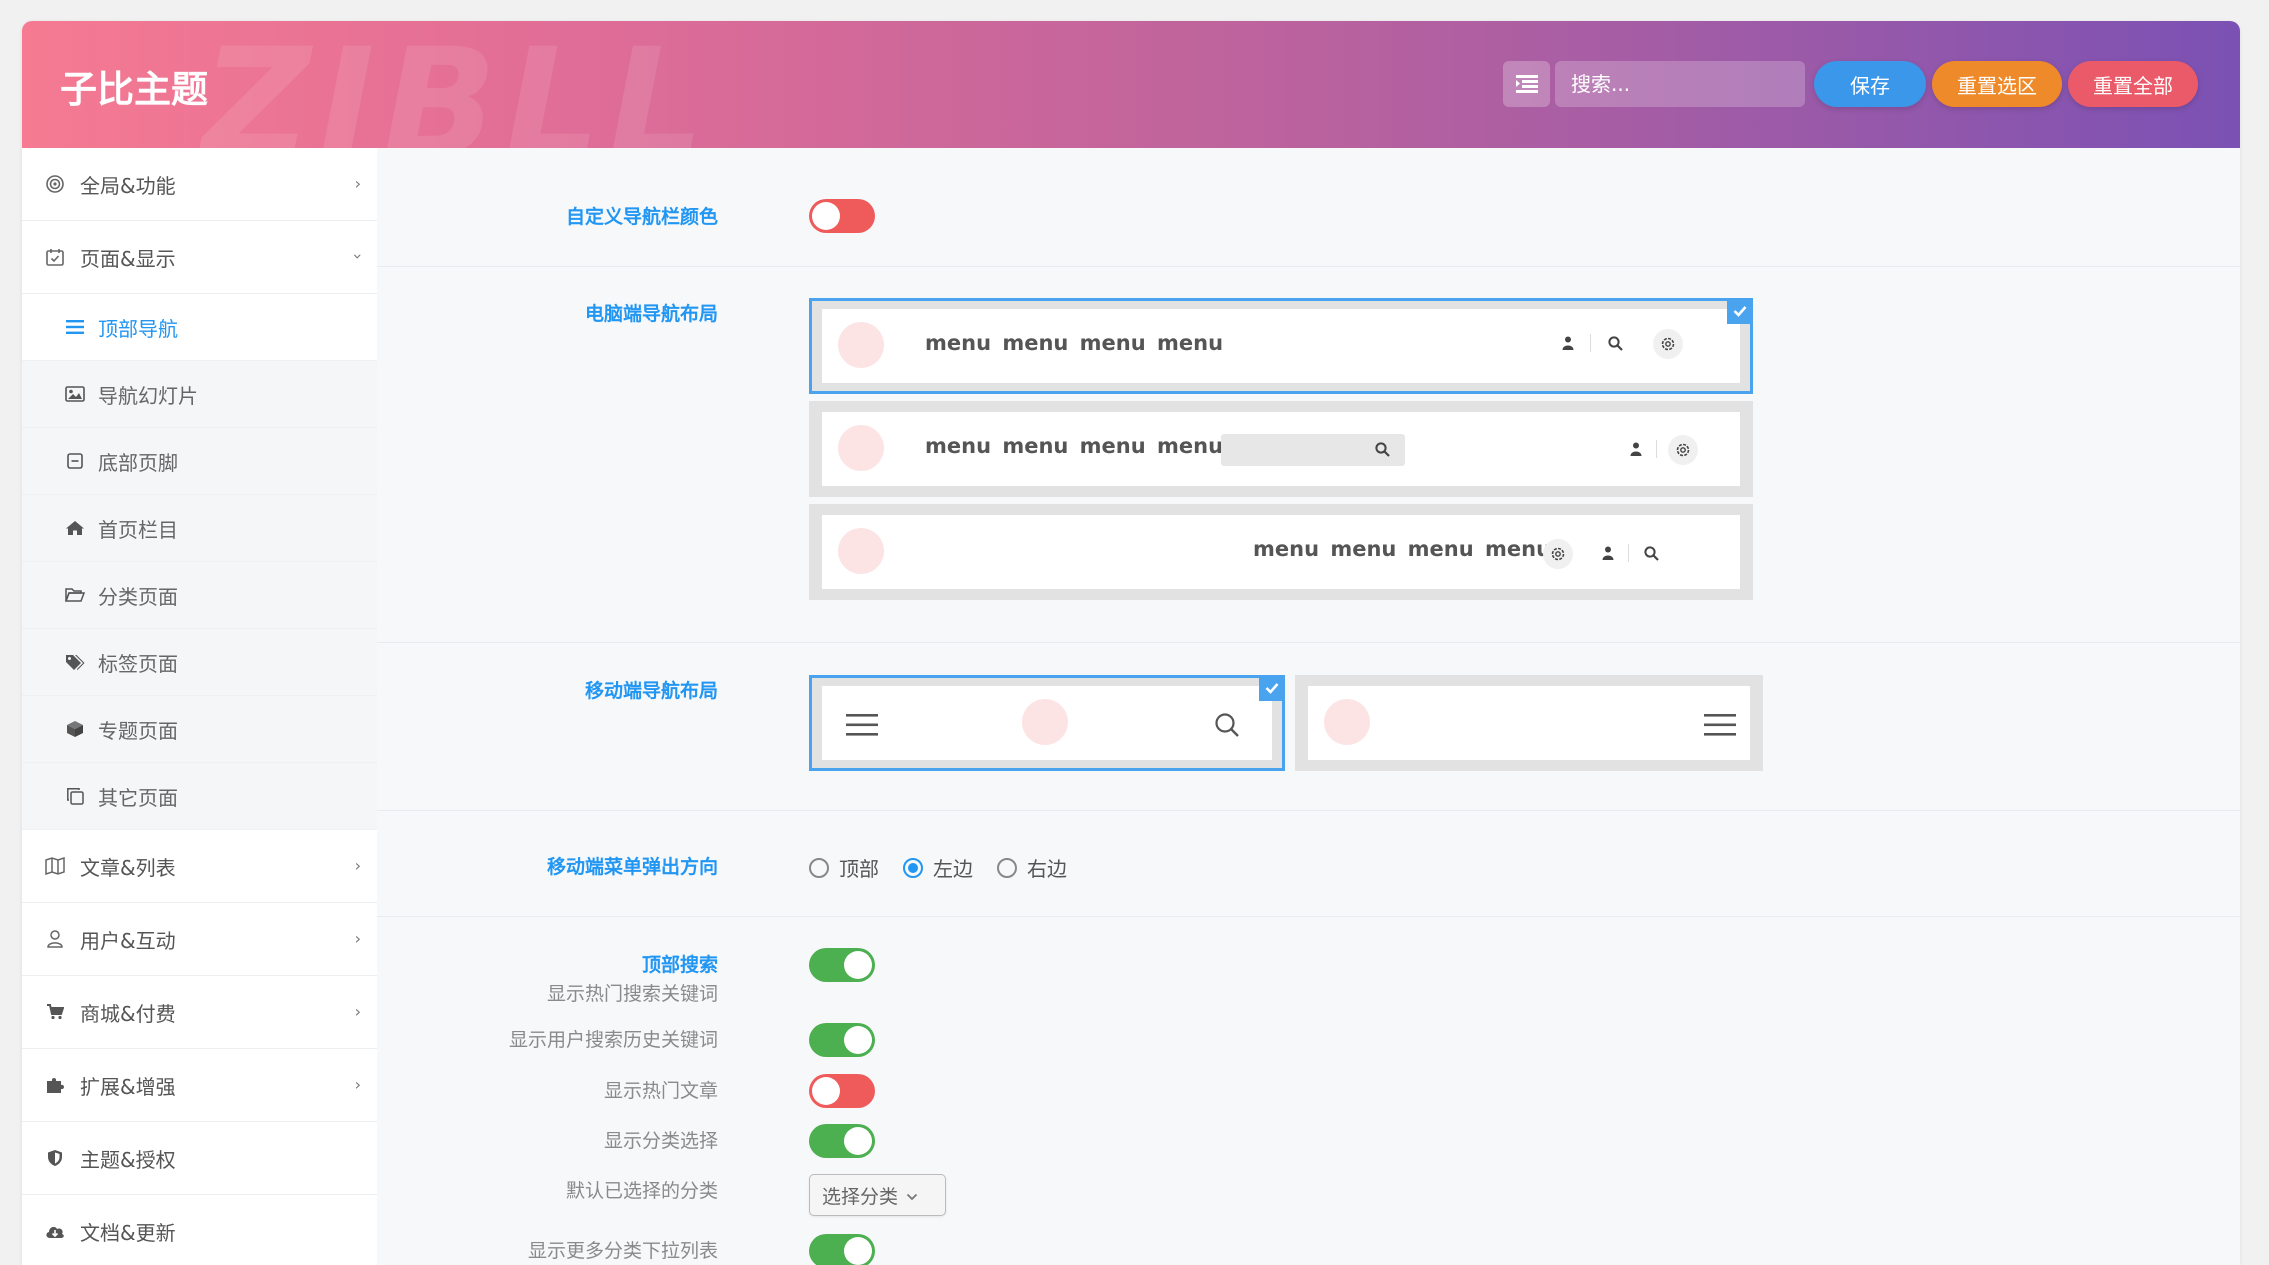 This screenshot has height=1265, width=2269. Describe the element at coordinates (134, 89) in the screenshot. I see `app-title: 子比主题` at that location.